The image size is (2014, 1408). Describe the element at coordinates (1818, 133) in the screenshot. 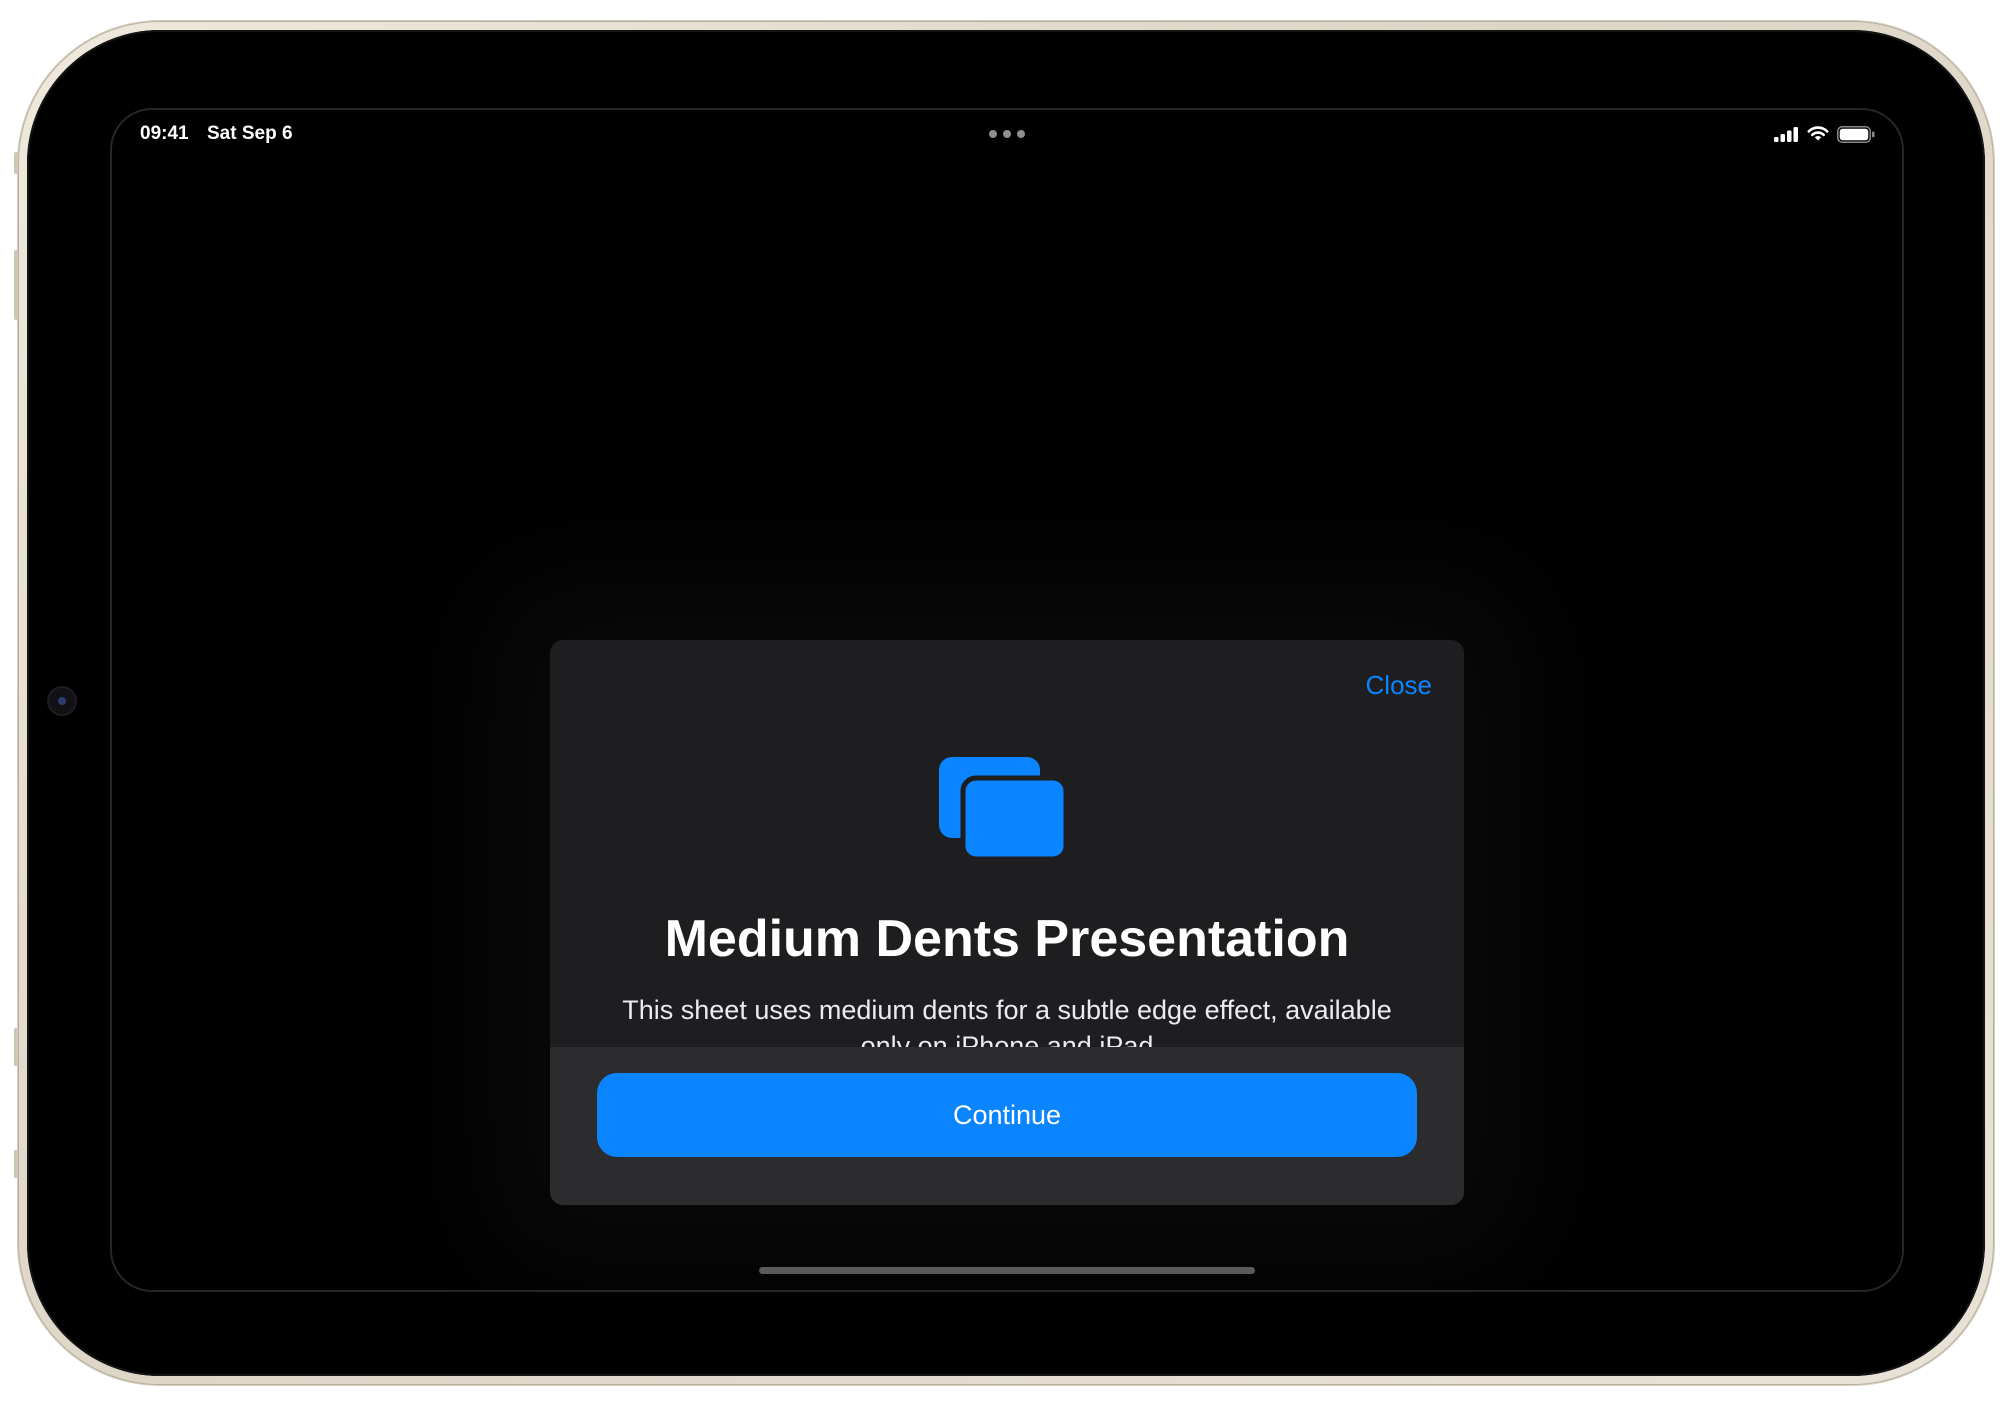

I see `wifi-icon` at that location.